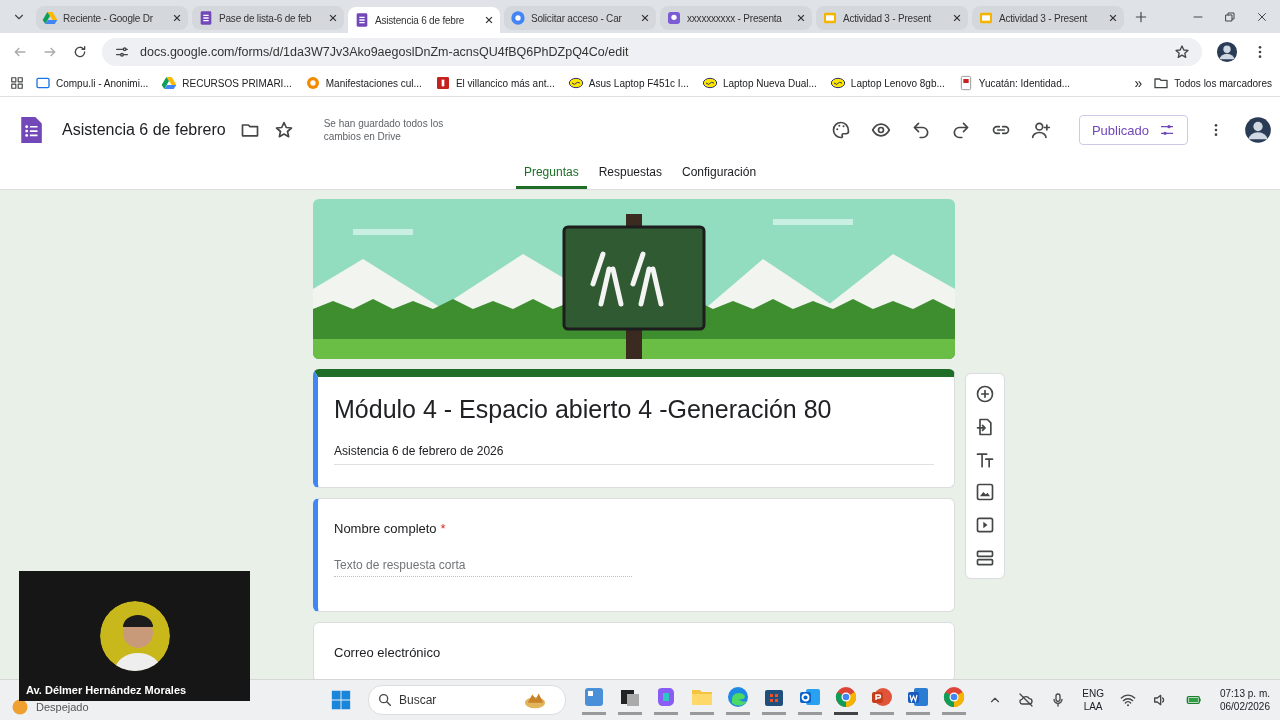 The image size is (1280, 720). Describe the element at coordinates (1161, 83) in the screenshot. I see `folder-icon` at that location.